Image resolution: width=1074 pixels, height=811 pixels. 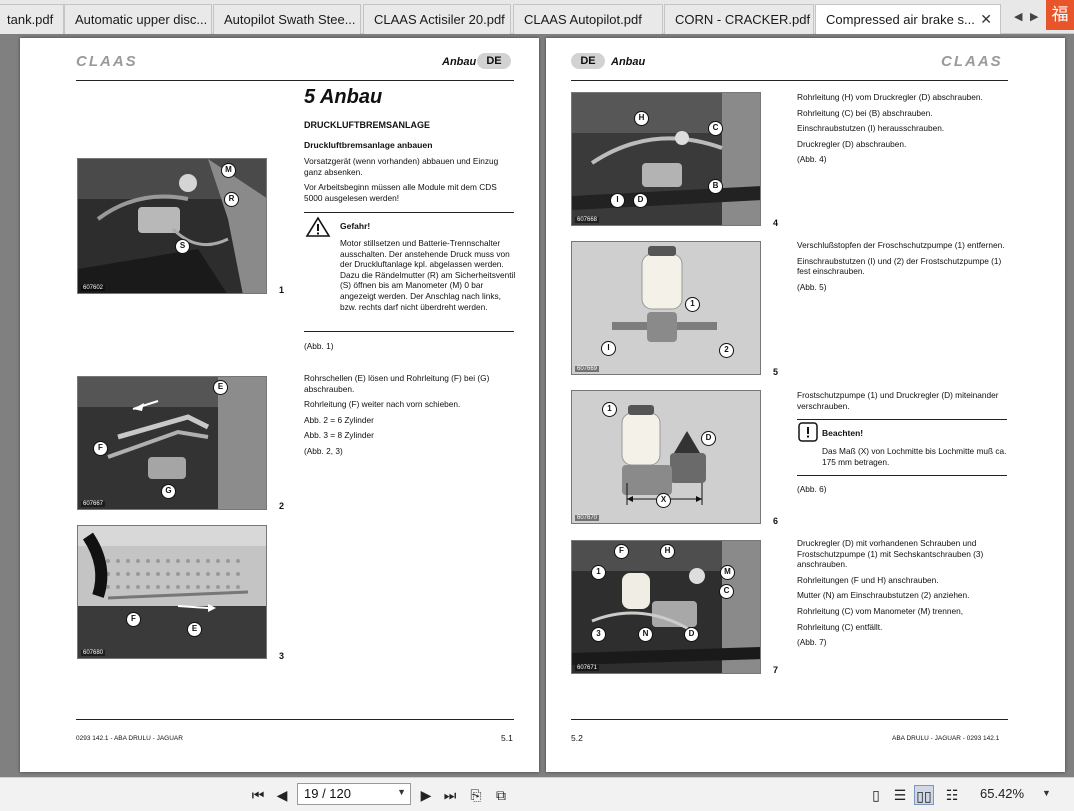 What do you see at coordinates (354, 794) in the screenshot?
I see `page-number-input: 19 / 120 ▼` at bounding box center [354, 794].